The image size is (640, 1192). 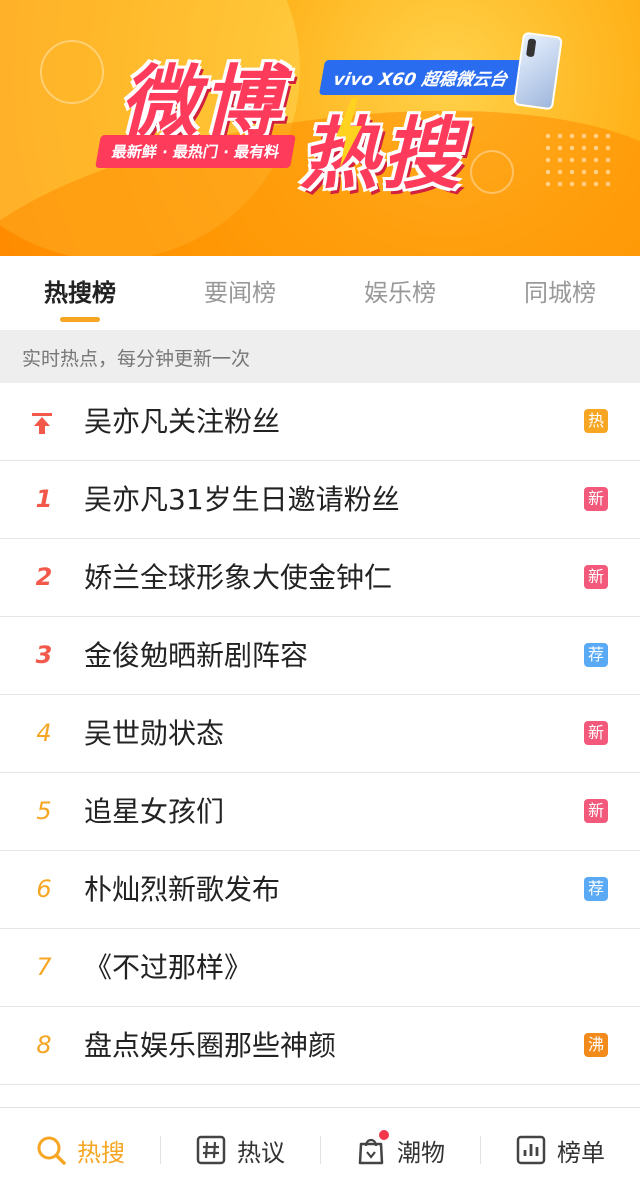 I want to click on list-item: 8 盘点娱乐圈那些神颜 沸, so click(x=320, y=1046).